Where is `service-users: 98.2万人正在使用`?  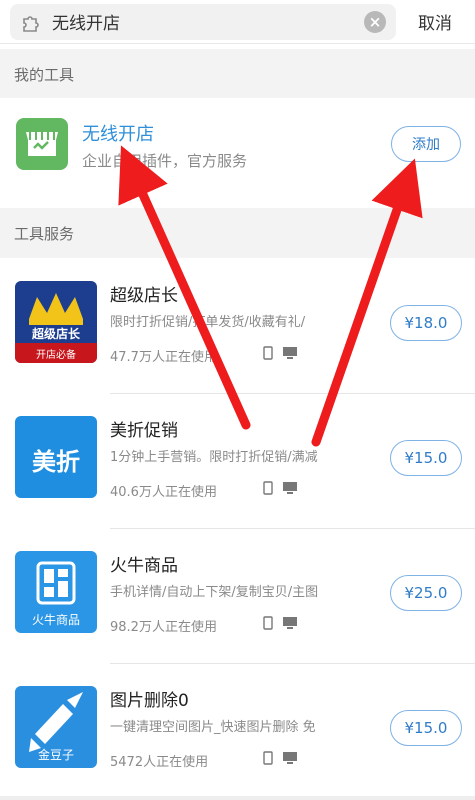
service-users: 98.2万人正在使用 is located at coordinates (163, 627).